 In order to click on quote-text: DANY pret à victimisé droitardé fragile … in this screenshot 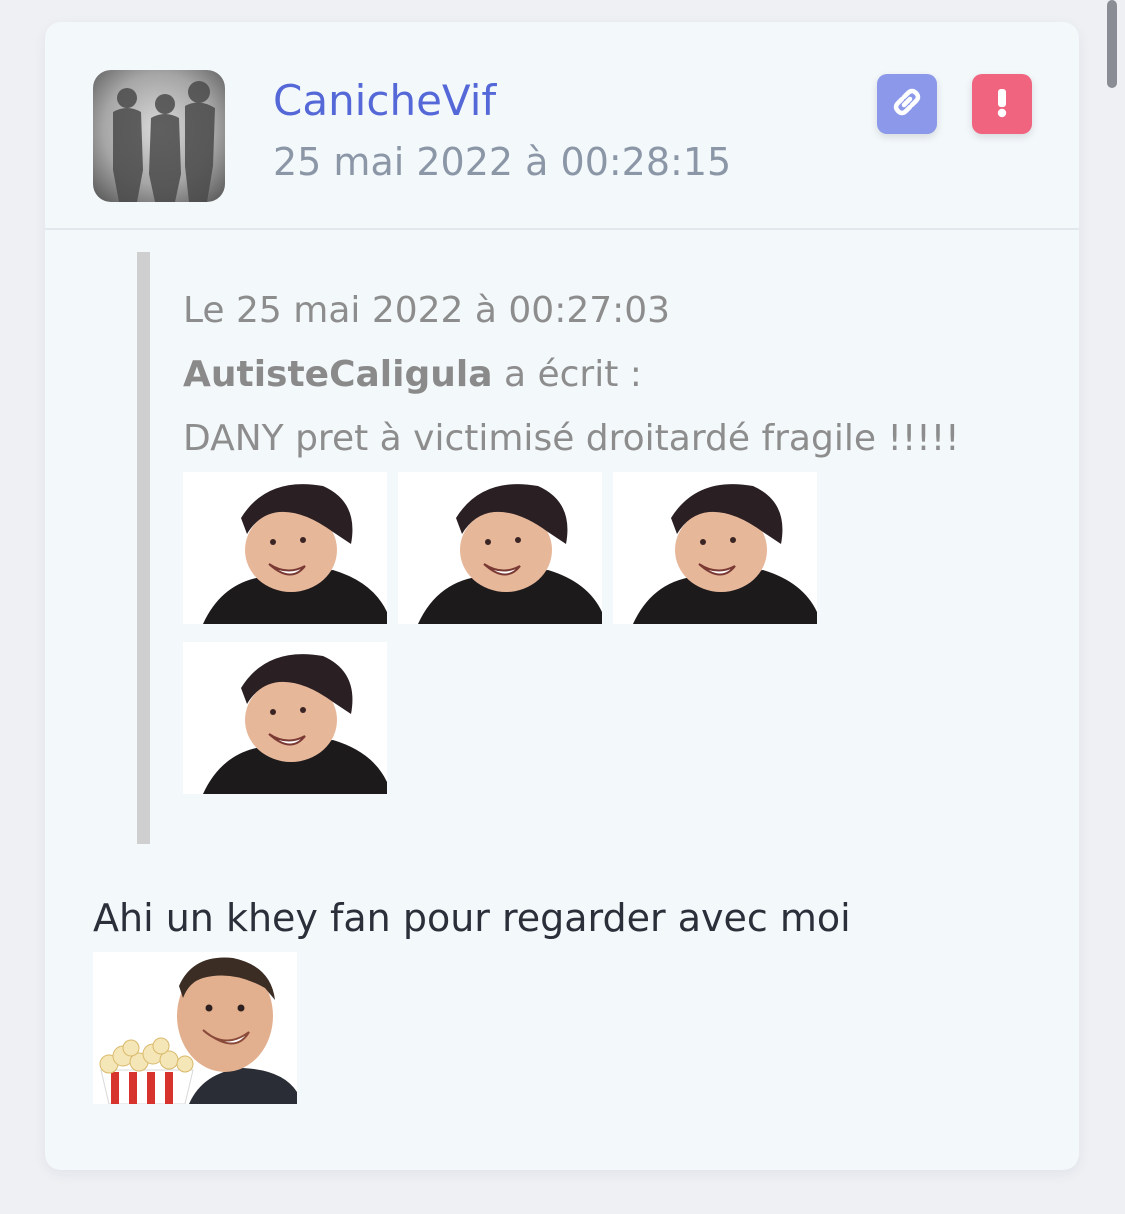, I will do `click(571, 438)`.